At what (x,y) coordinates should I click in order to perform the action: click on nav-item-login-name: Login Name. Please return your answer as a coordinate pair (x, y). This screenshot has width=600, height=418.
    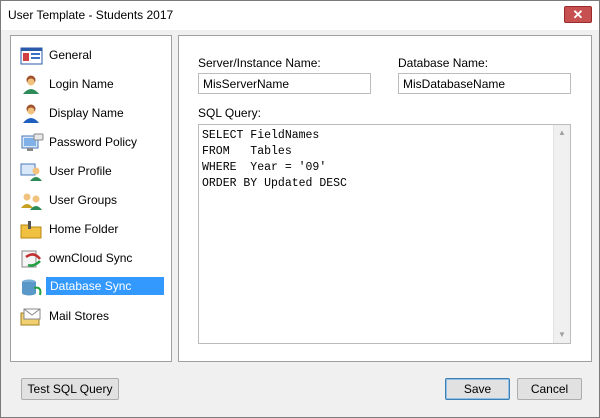
    Looking at the image, I should click on (91, 85).